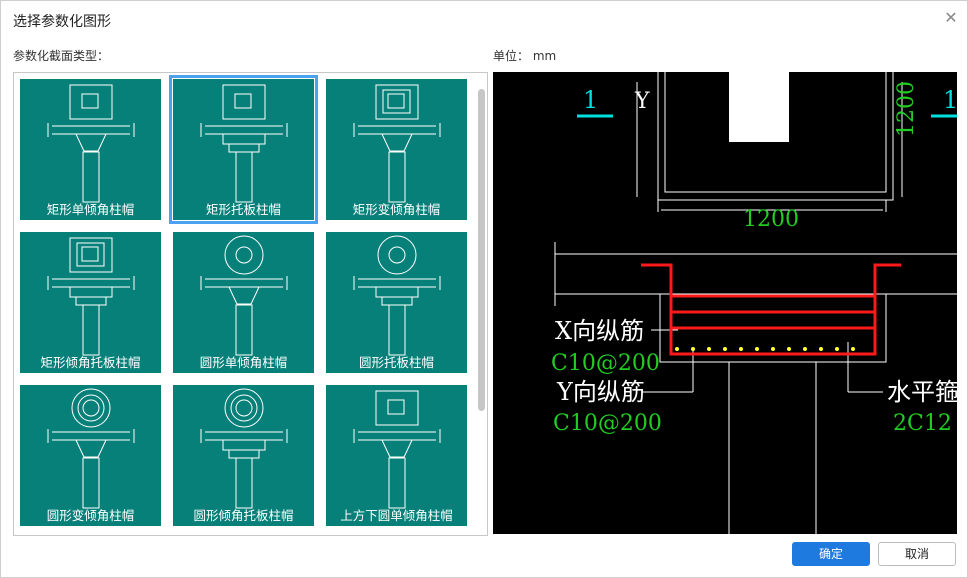 This screenshot has height=578, width=968. I want to click on shape-tile-label: 上方下圆单倾角柱帽, so click(396, 515).